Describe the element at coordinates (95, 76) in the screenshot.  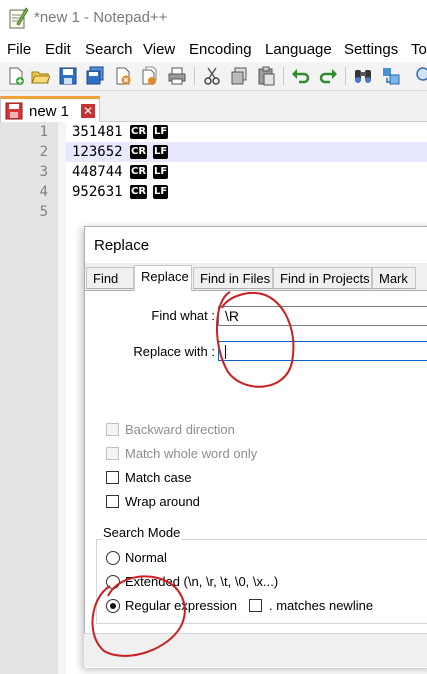
I see `save-all-icon` at that location.